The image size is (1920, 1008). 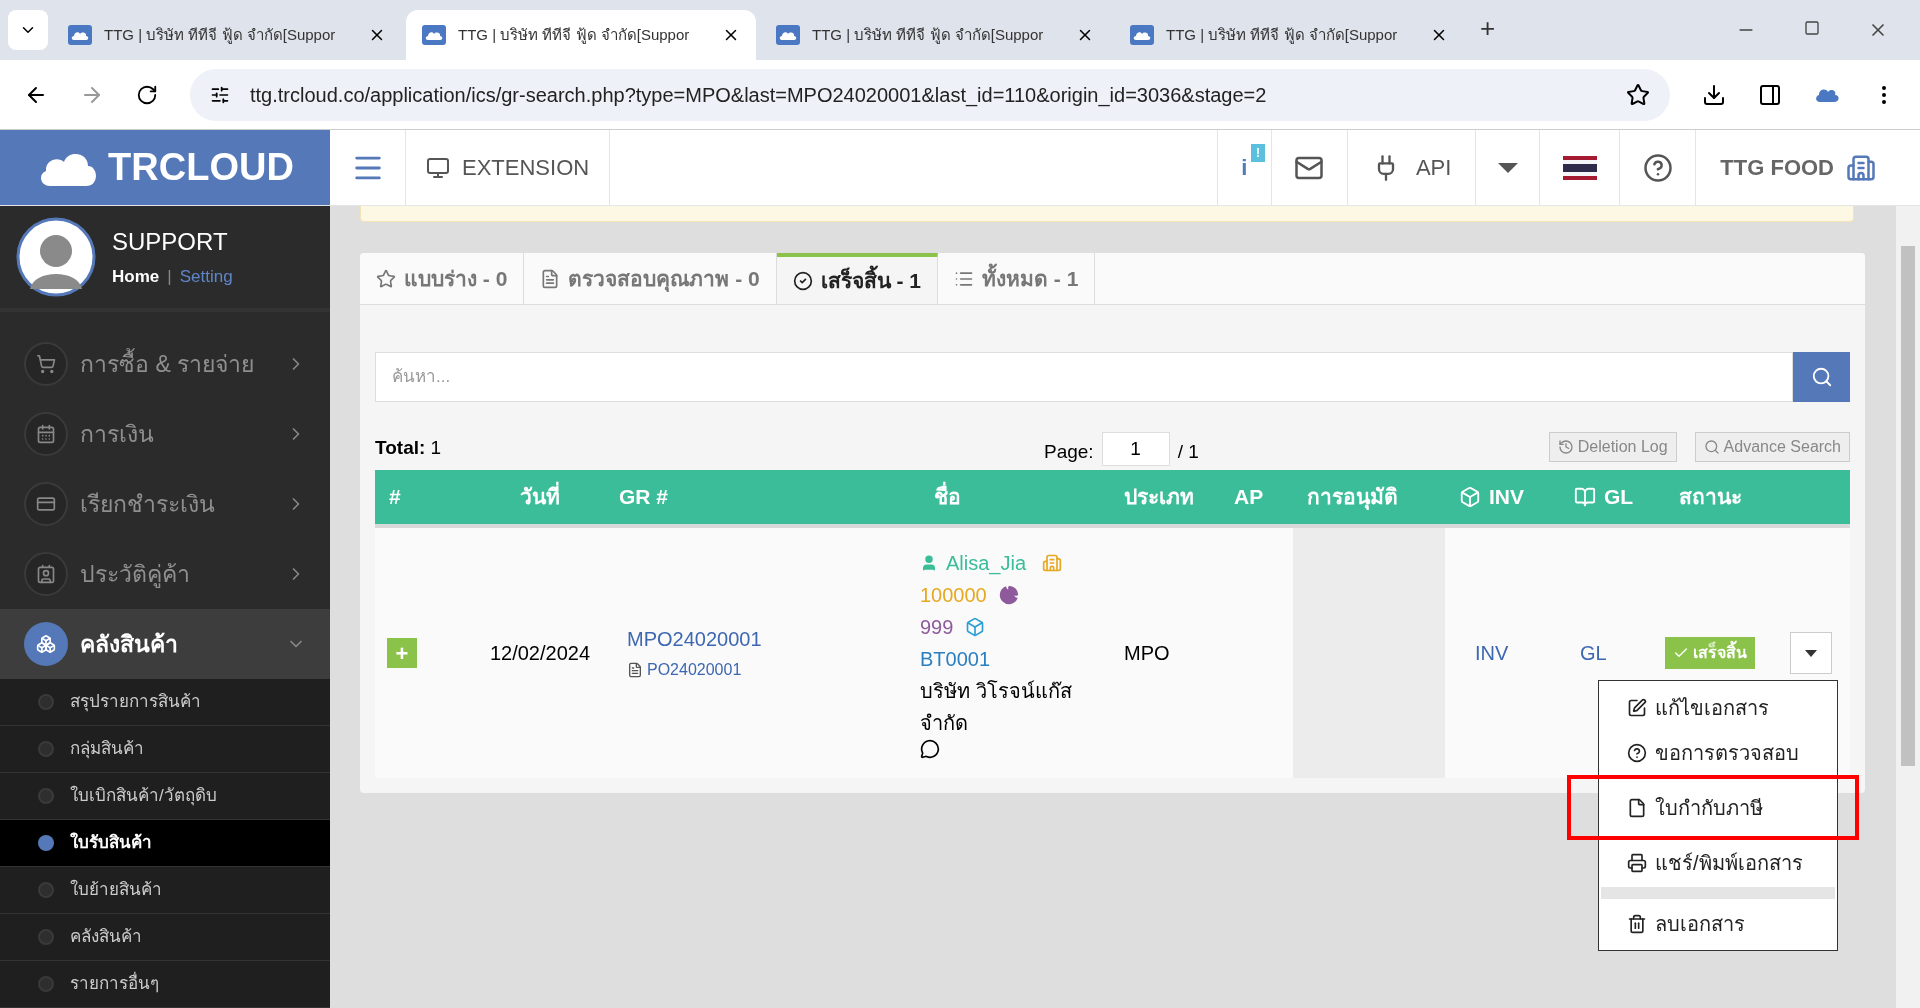 I want to click on download-icon, so click(x=1714, y=94).